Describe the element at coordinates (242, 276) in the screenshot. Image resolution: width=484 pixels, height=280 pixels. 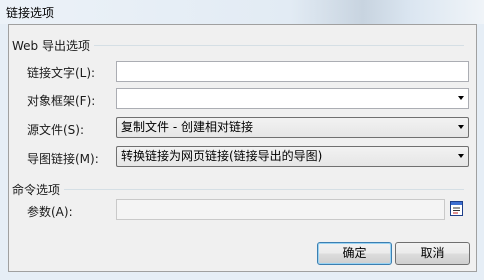
I see `window-frame-bottom` at that location.